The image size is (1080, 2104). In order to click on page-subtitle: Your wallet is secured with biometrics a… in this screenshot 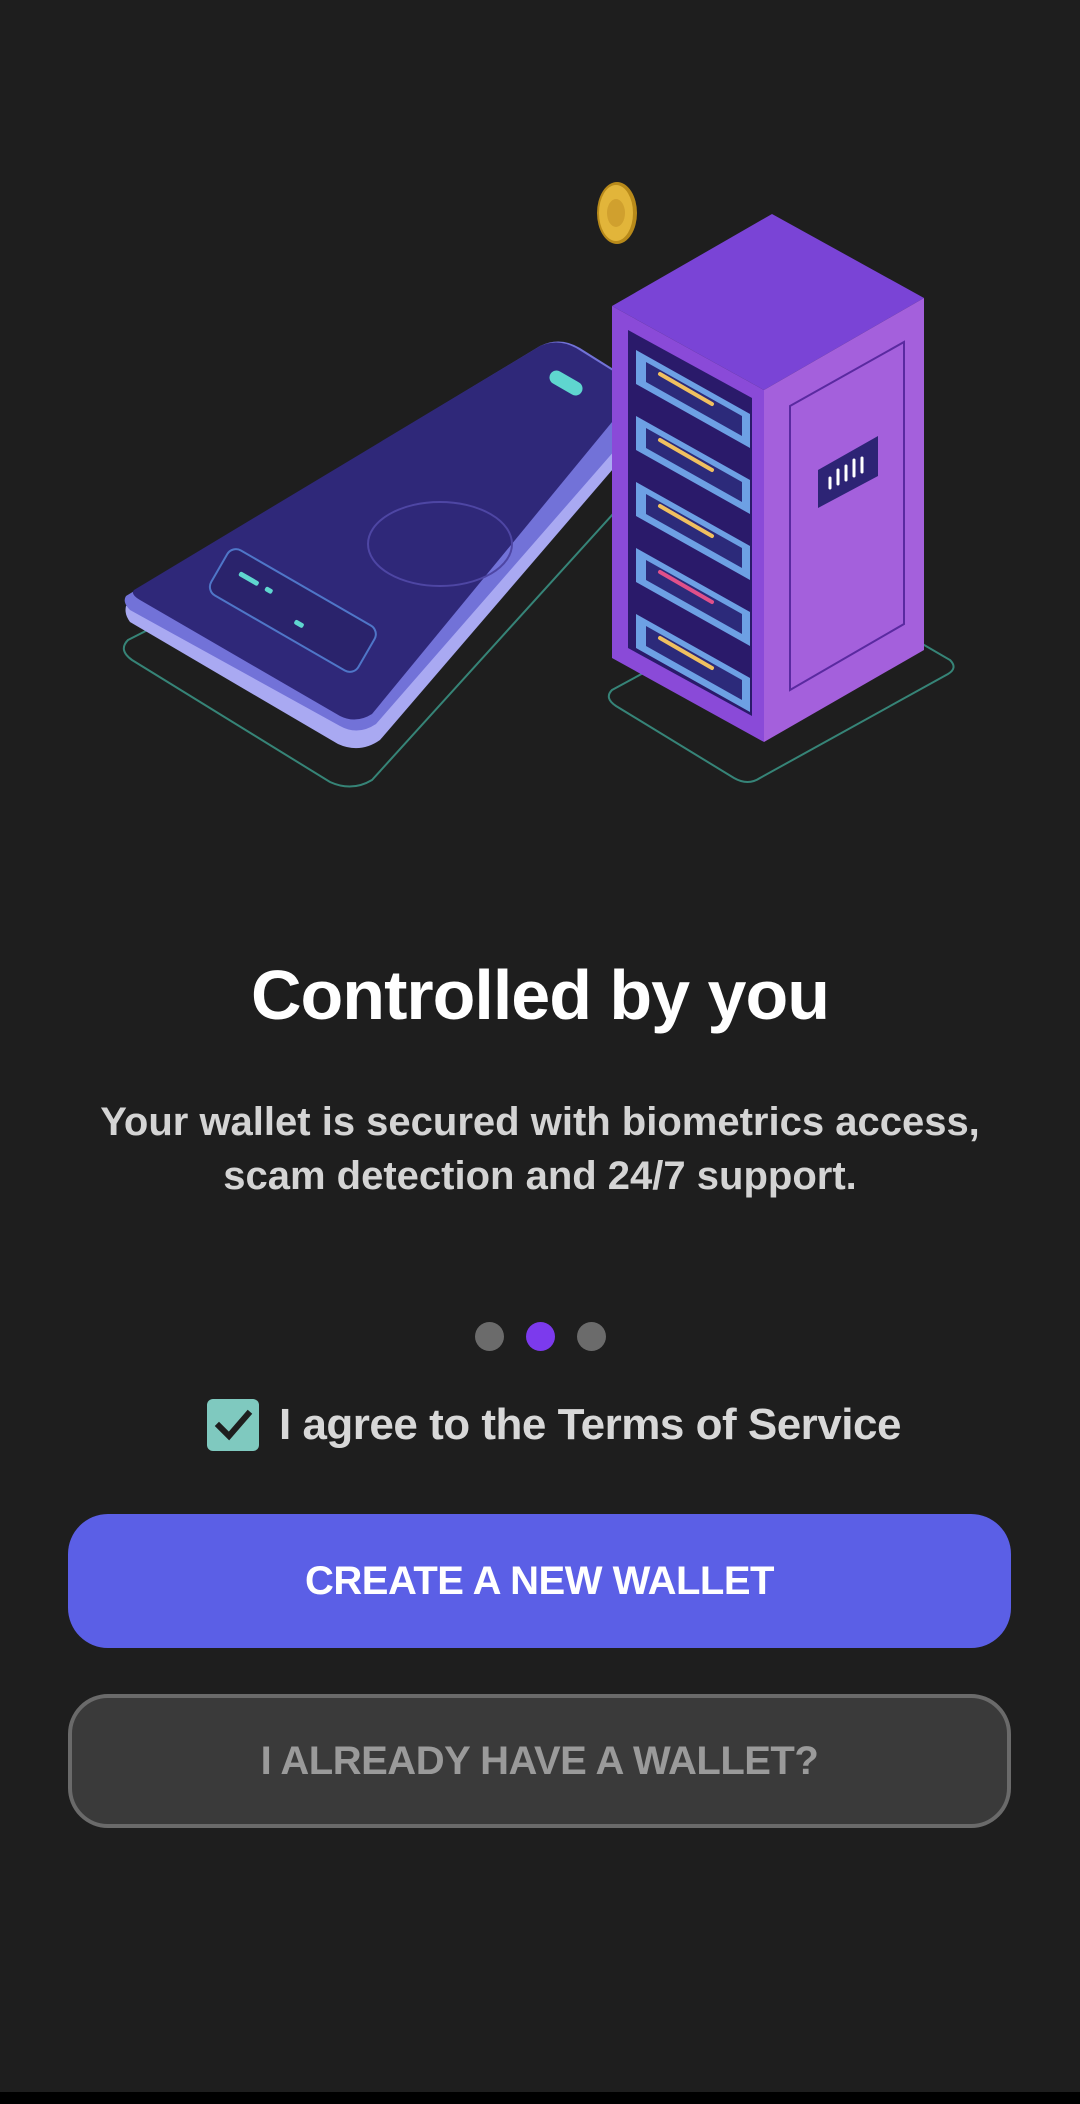, I will do `click(540, 1149)`.